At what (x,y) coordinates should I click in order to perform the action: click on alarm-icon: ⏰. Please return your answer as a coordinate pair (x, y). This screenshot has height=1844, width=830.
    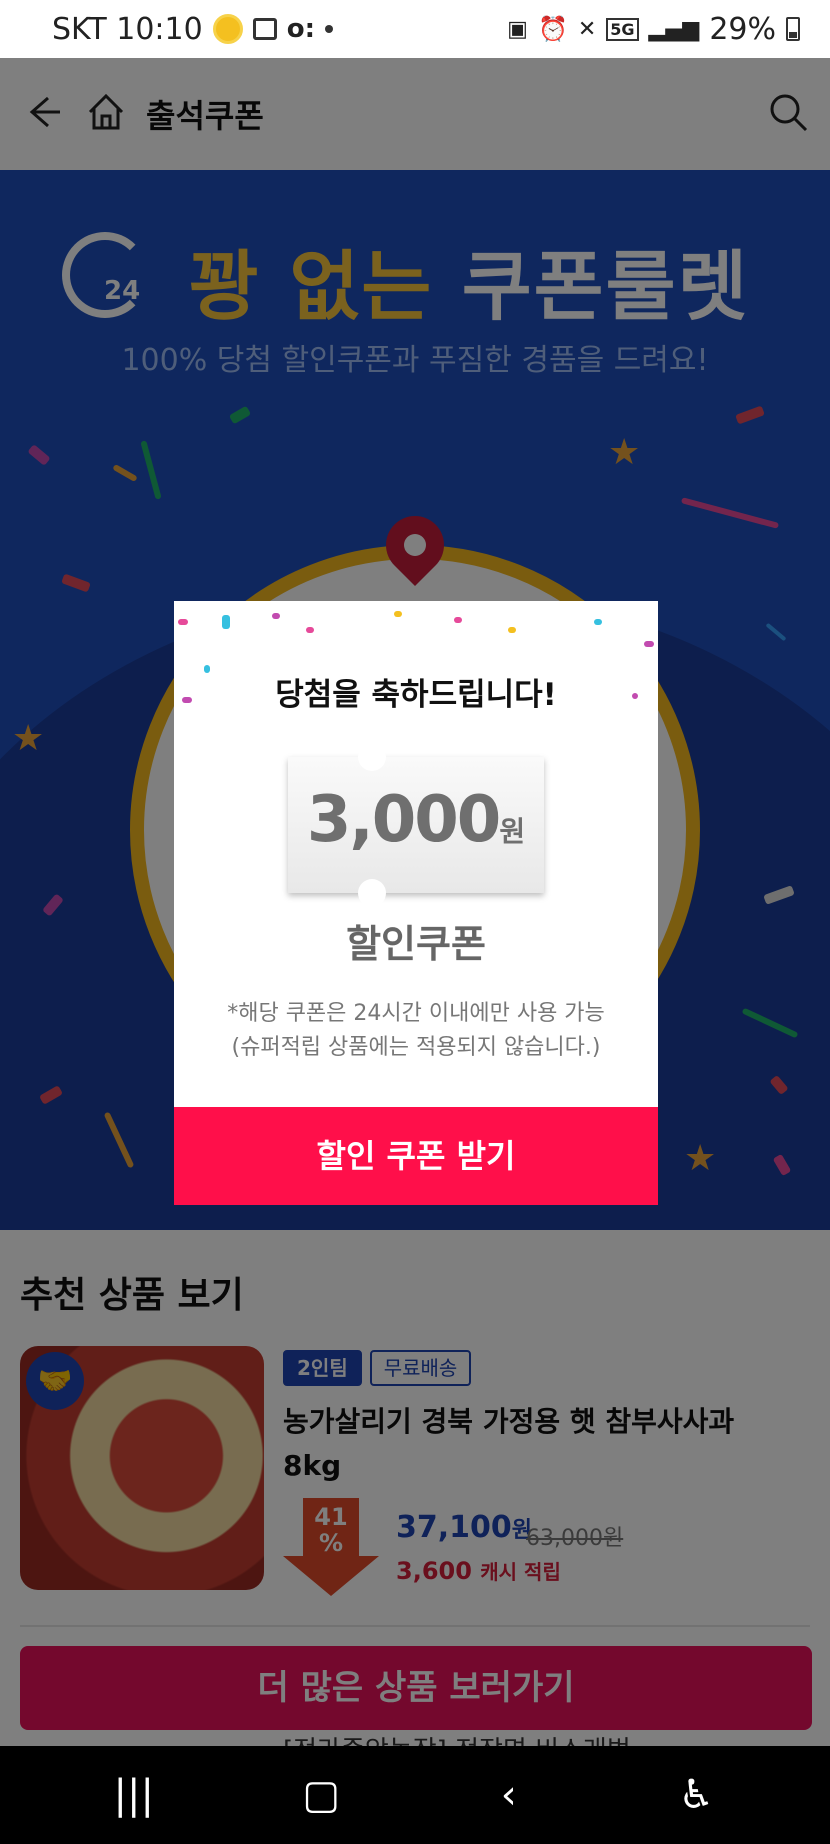
    Looking at the image, I should click on (552, 29).